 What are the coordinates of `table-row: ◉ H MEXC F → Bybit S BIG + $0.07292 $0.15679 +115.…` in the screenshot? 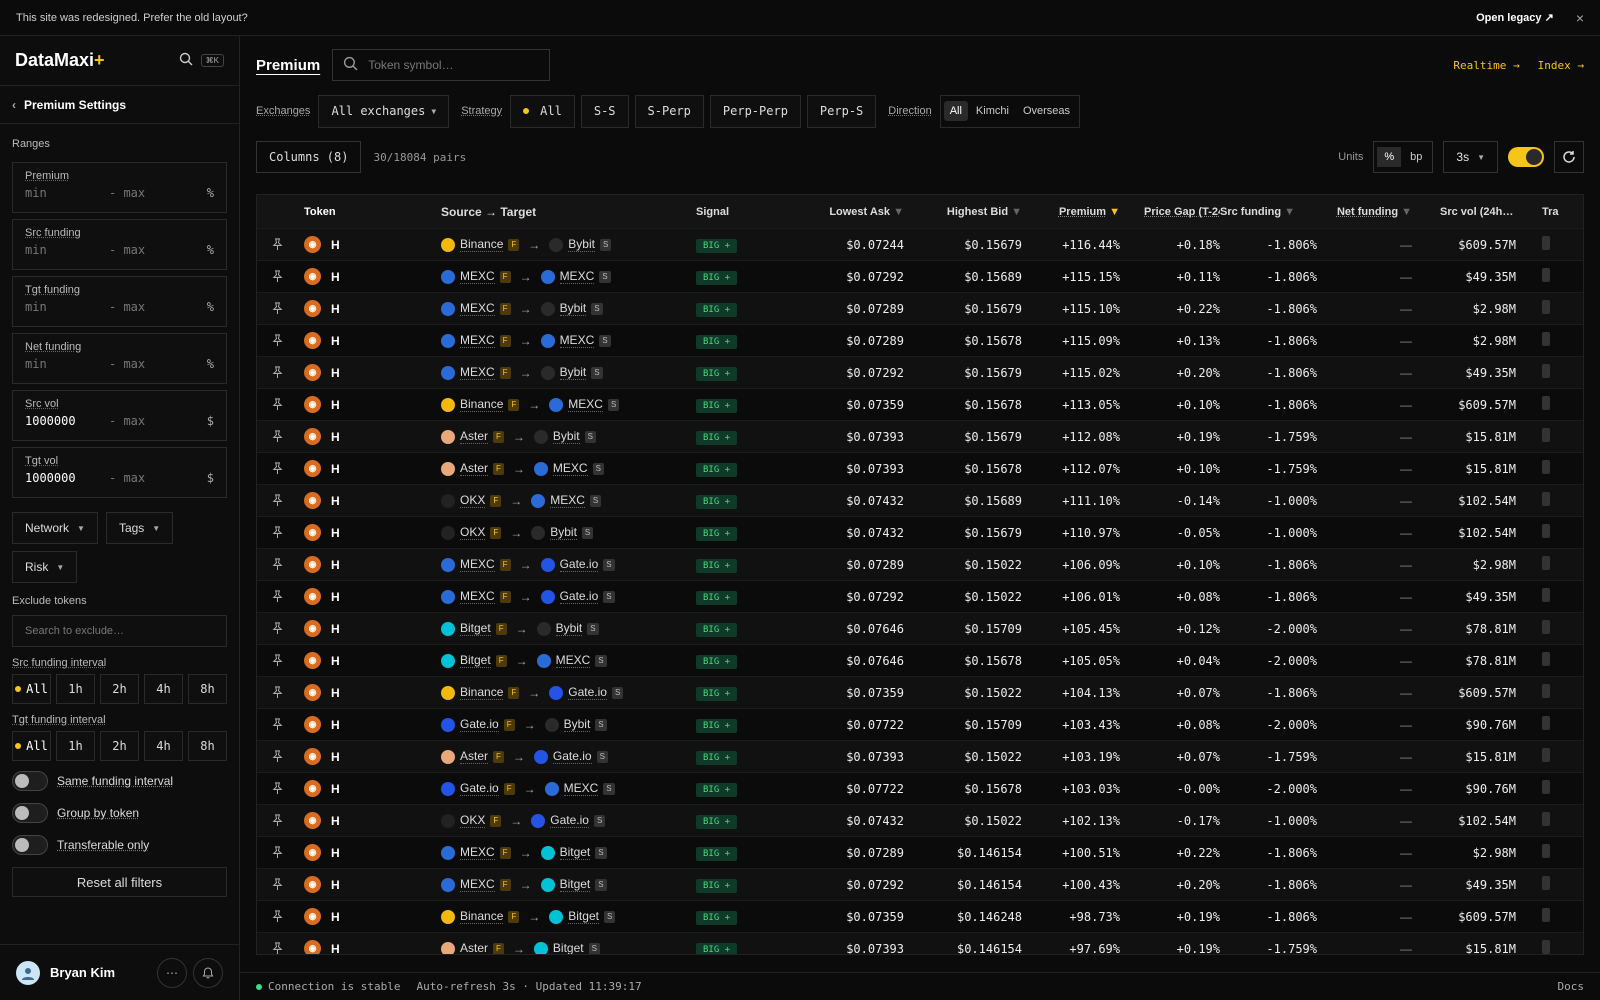 It's located at (920, 373).